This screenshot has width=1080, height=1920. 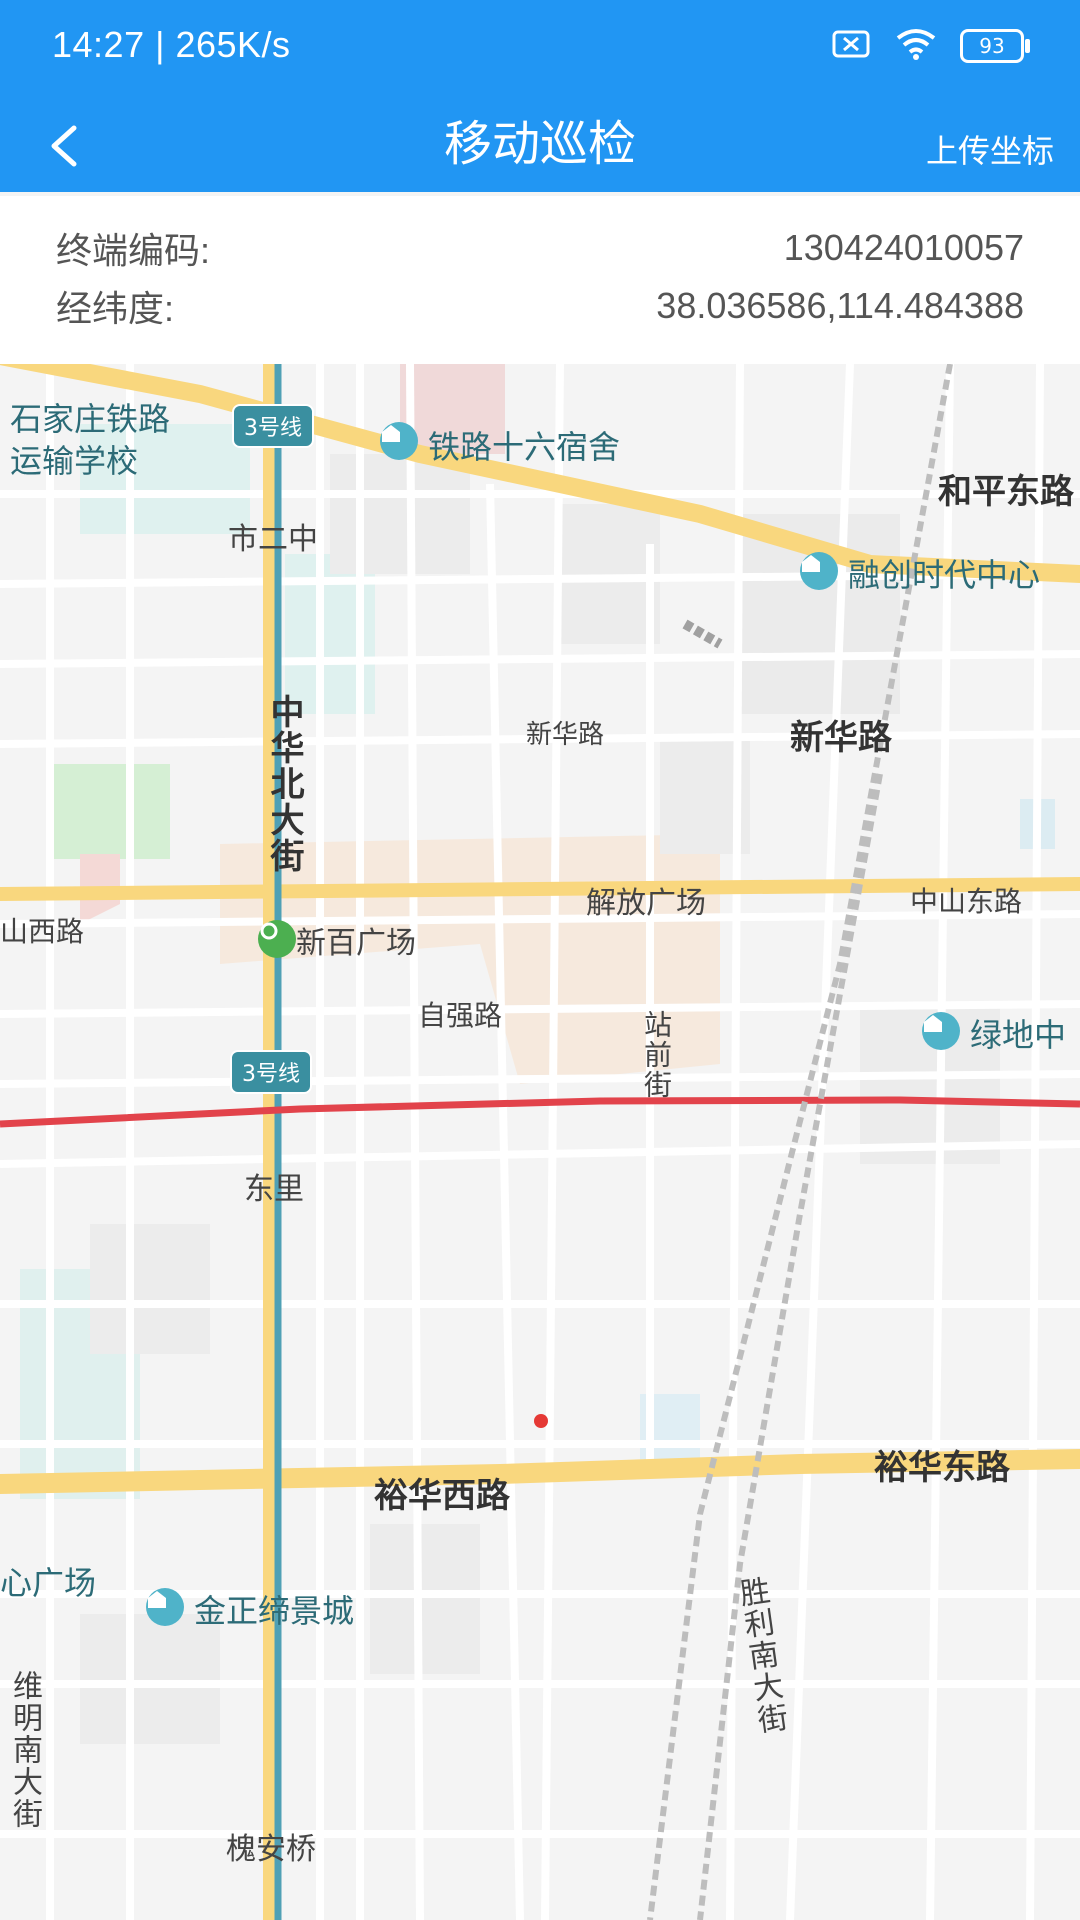 I want to click on upload-coordinates-button: 上传坐标, so click(x=990, y=149).